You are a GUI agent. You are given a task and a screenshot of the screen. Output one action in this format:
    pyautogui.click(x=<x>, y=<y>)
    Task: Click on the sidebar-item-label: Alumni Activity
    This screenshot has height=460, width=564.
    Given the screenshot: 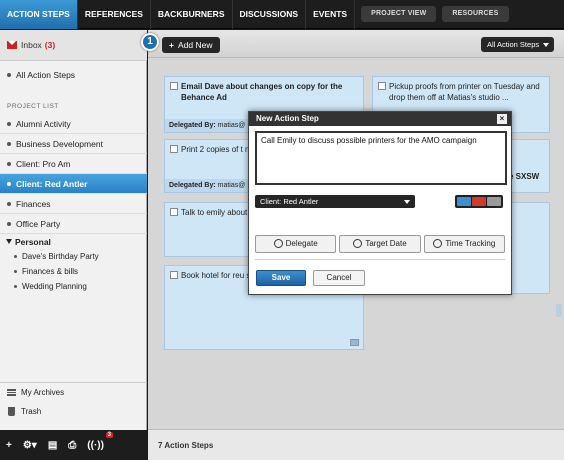 What is the action you would take?
    pyautogui.click(x=43, y=123)
    